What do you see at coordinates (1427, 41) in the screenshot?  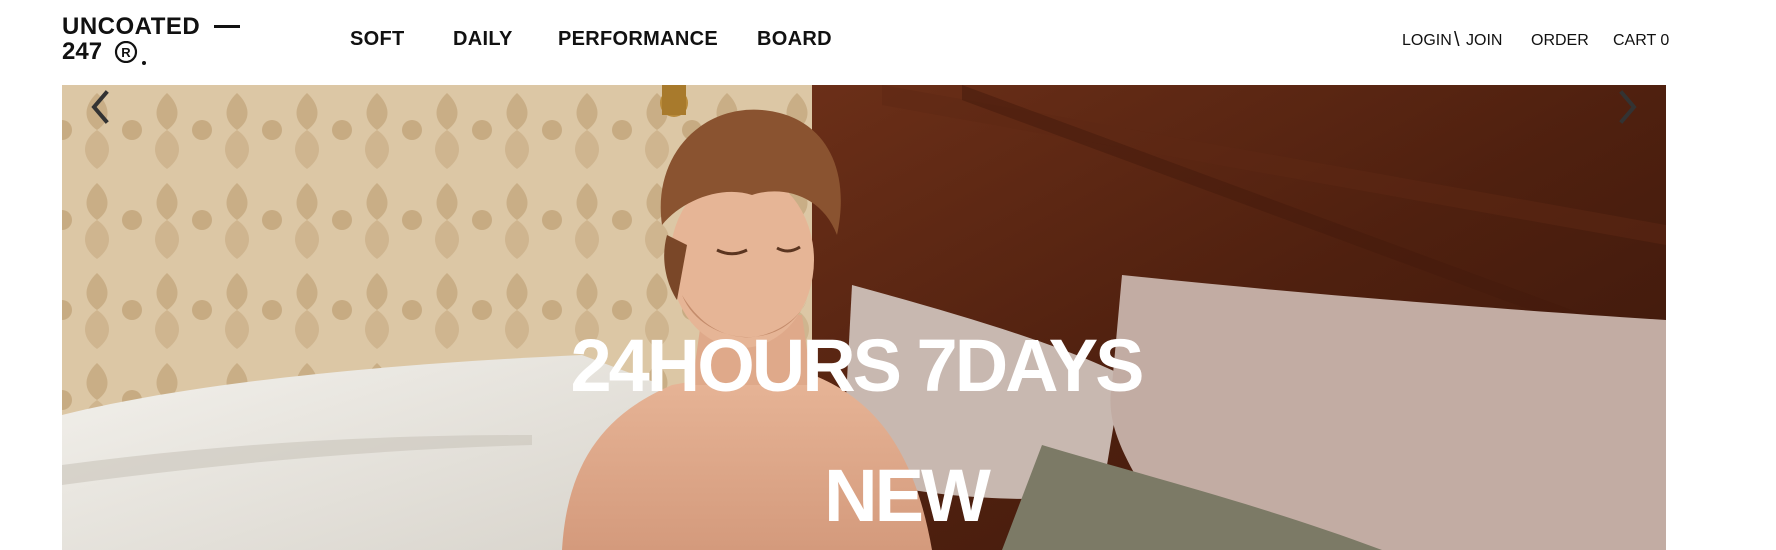 I see `login-link: LOGIN` at bounding box center [1427, 41].